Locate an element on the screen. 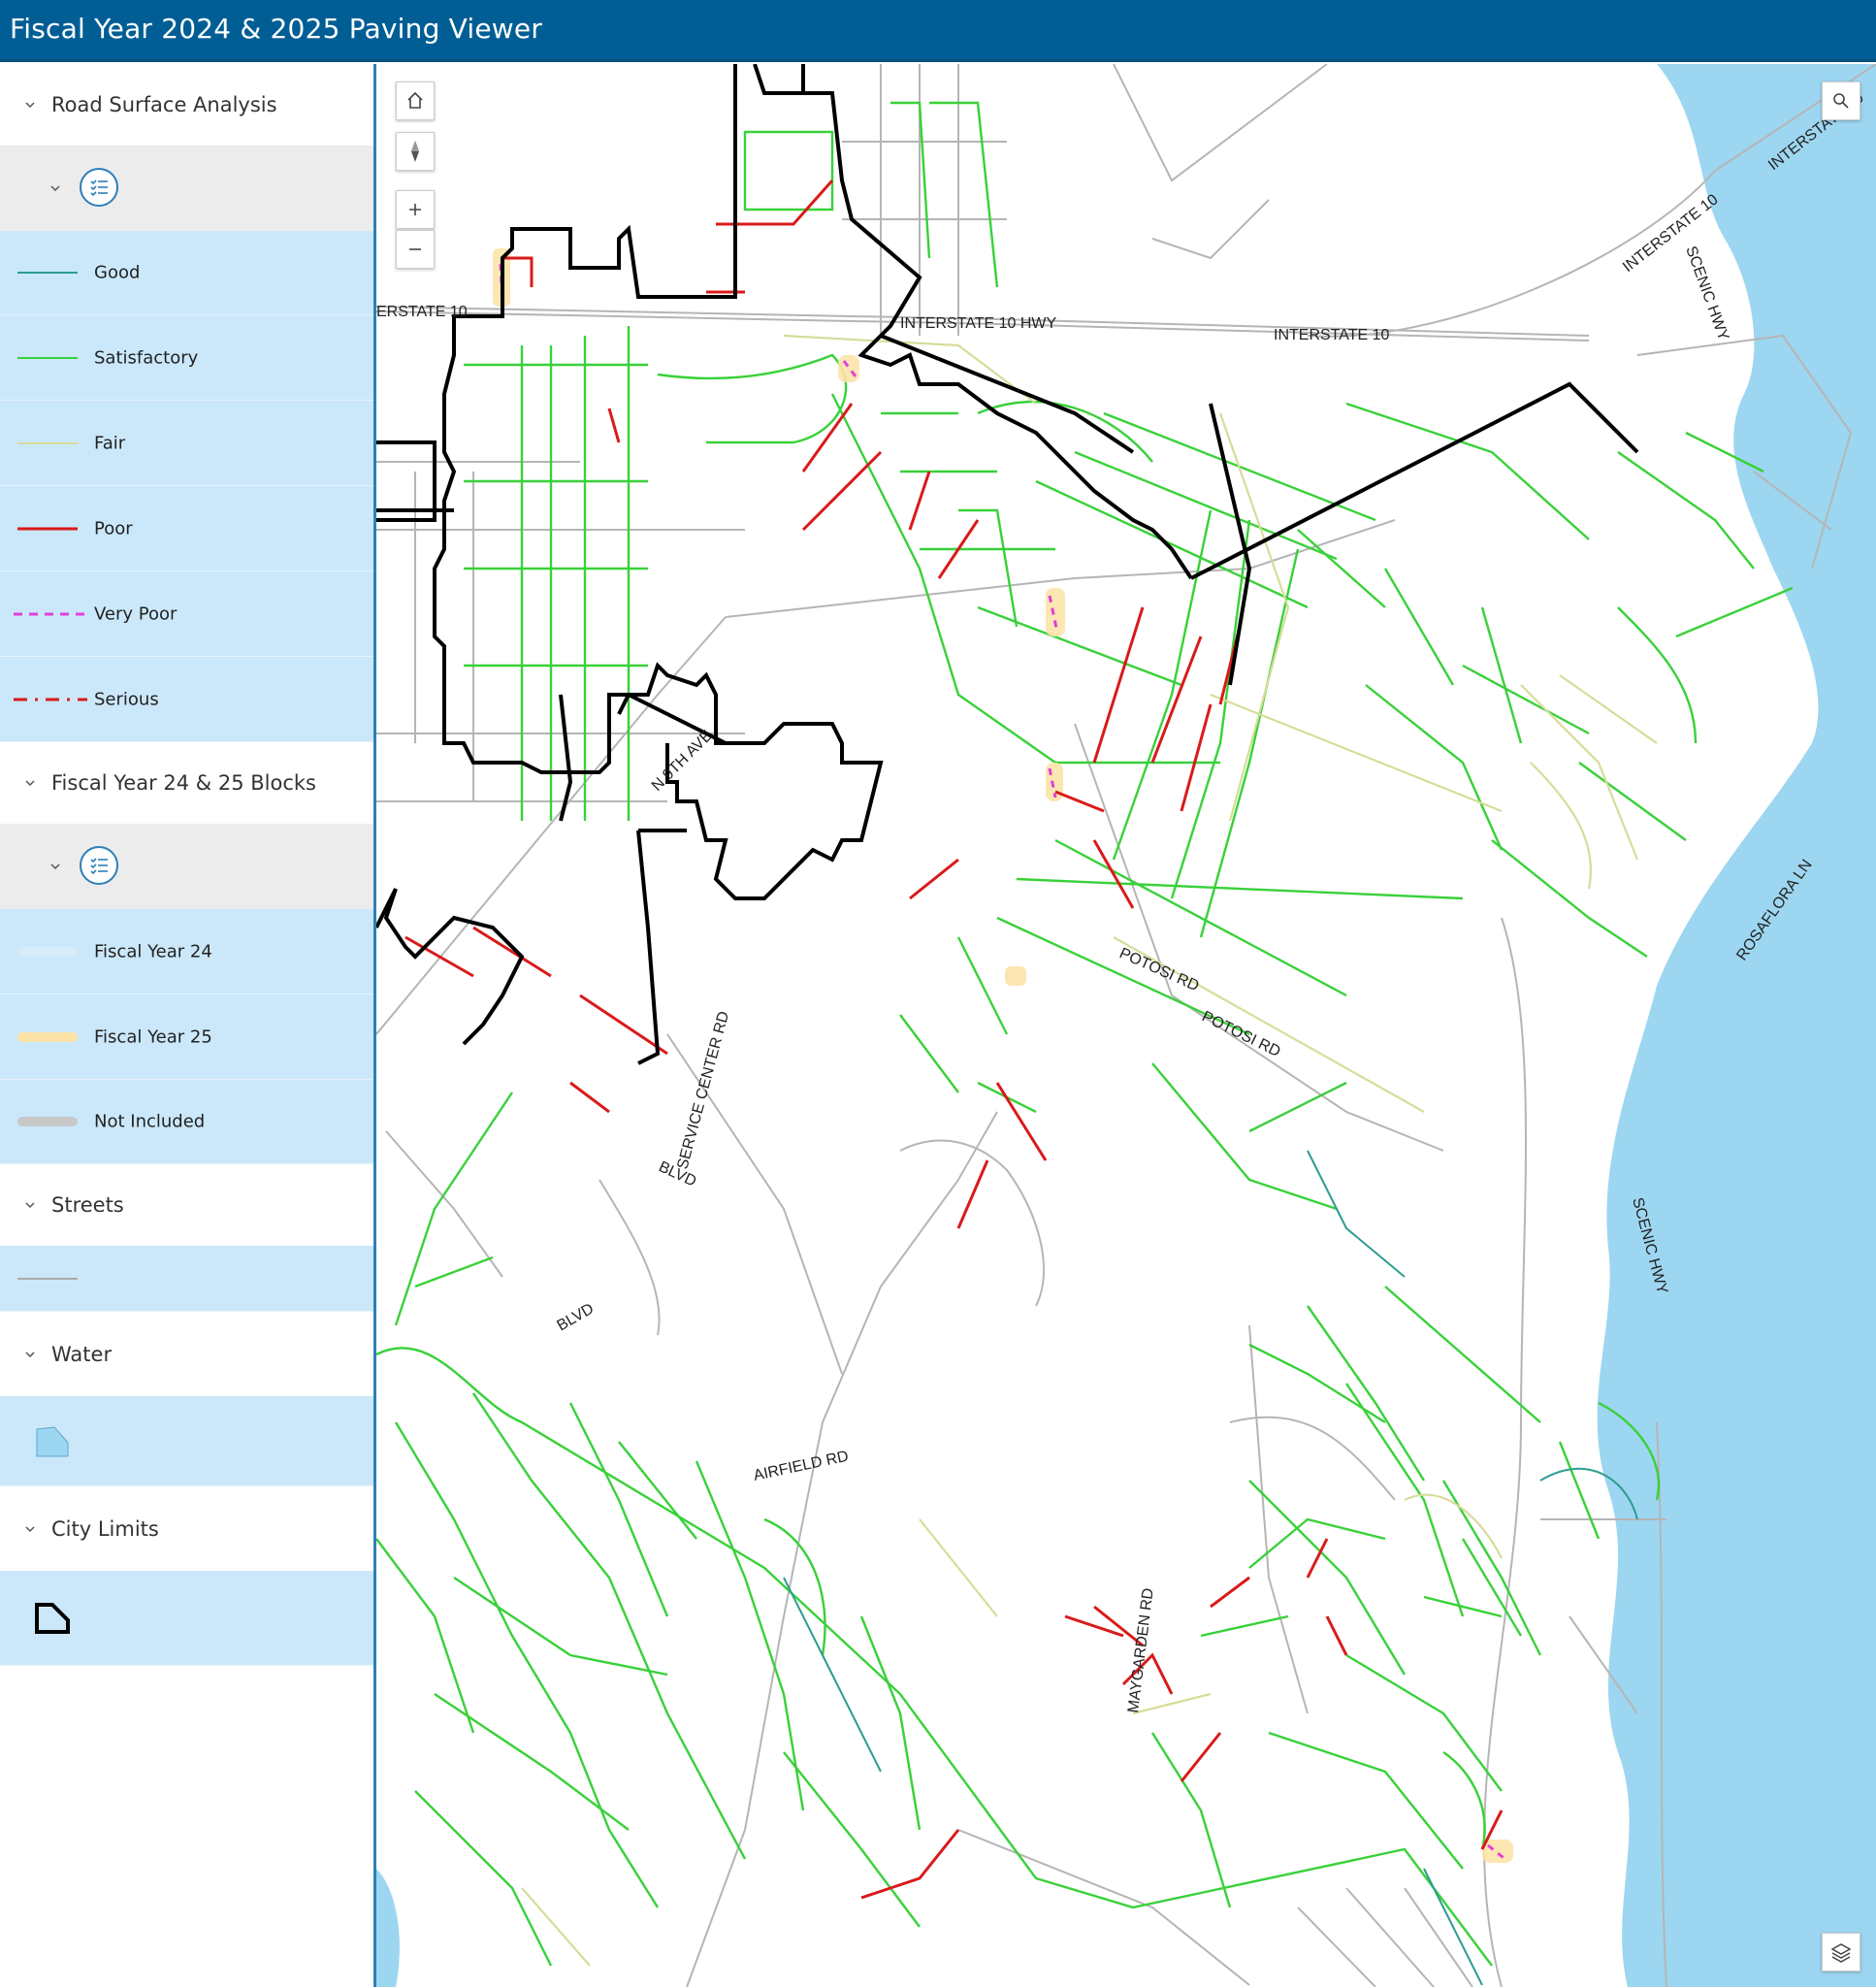 This screenshot has width=1876, height=1987. layer-title: City Limits is located at coordinates (105, 1528).